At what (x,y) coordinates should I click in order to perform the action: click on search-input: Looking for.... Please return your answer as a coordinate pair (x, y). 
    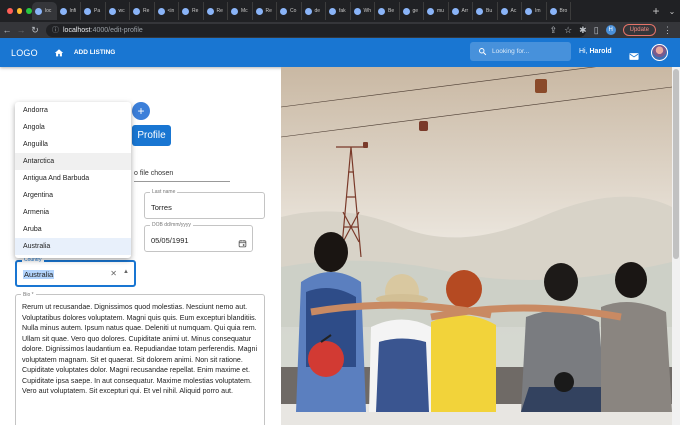
    Looking at the image, I should click on (520, 51).